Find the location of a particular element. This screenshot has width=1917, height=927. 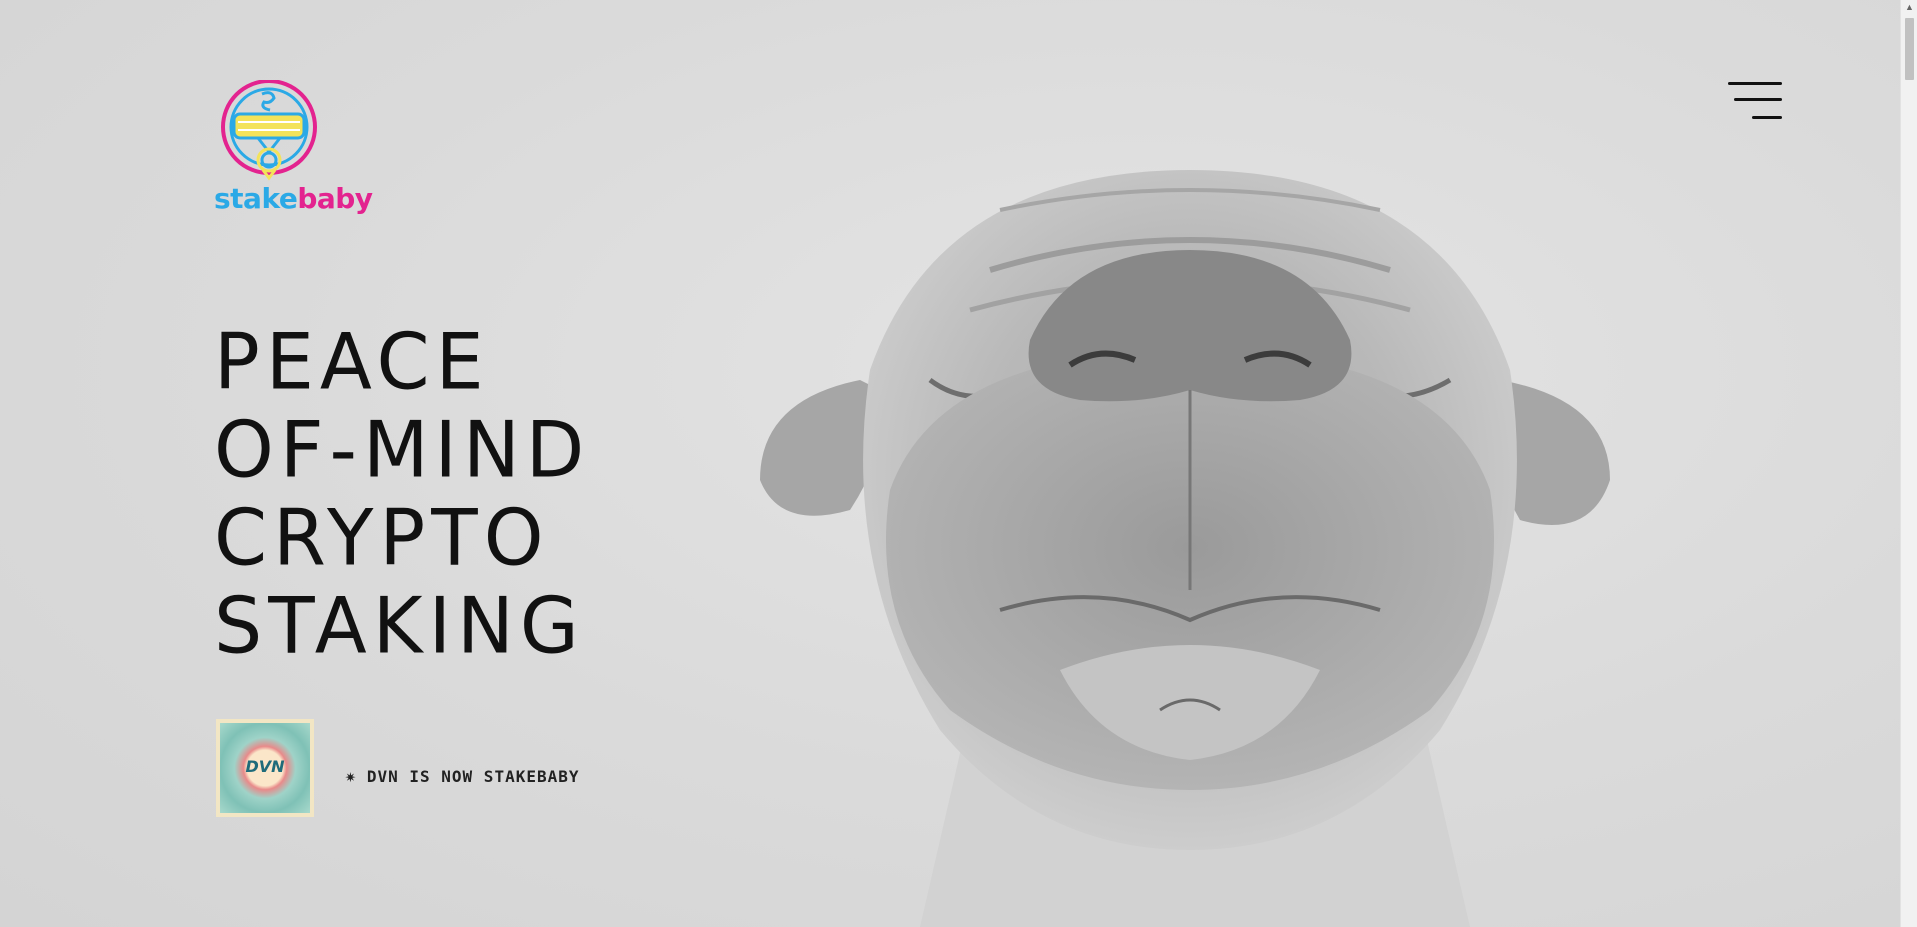

hamburger-menu-icon is located at coordinates (1755, 83).